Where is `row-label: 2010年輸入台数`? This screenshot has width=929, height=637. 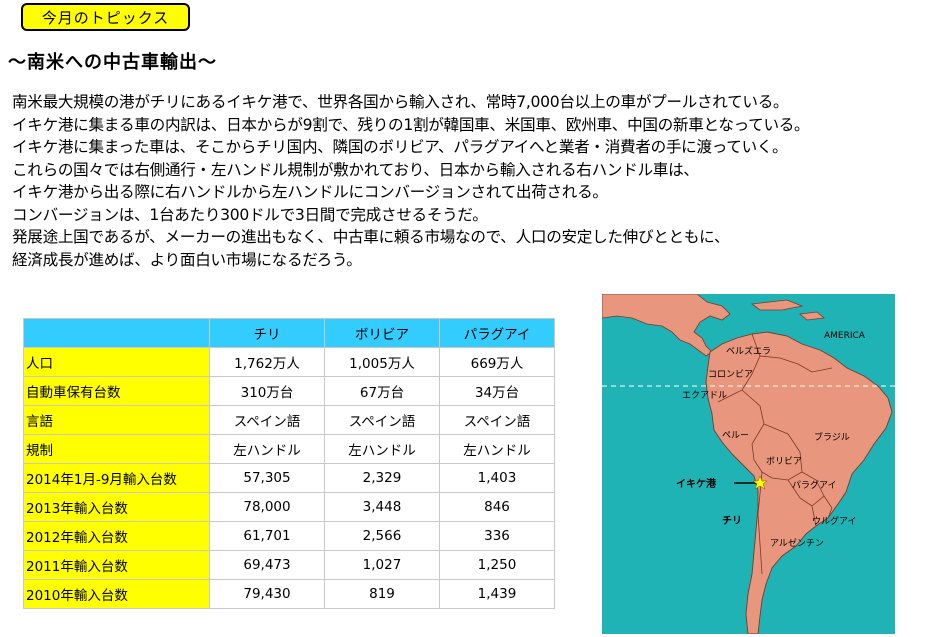 row-label: 2010年輸入台数 is located at coordinates (116, 594).